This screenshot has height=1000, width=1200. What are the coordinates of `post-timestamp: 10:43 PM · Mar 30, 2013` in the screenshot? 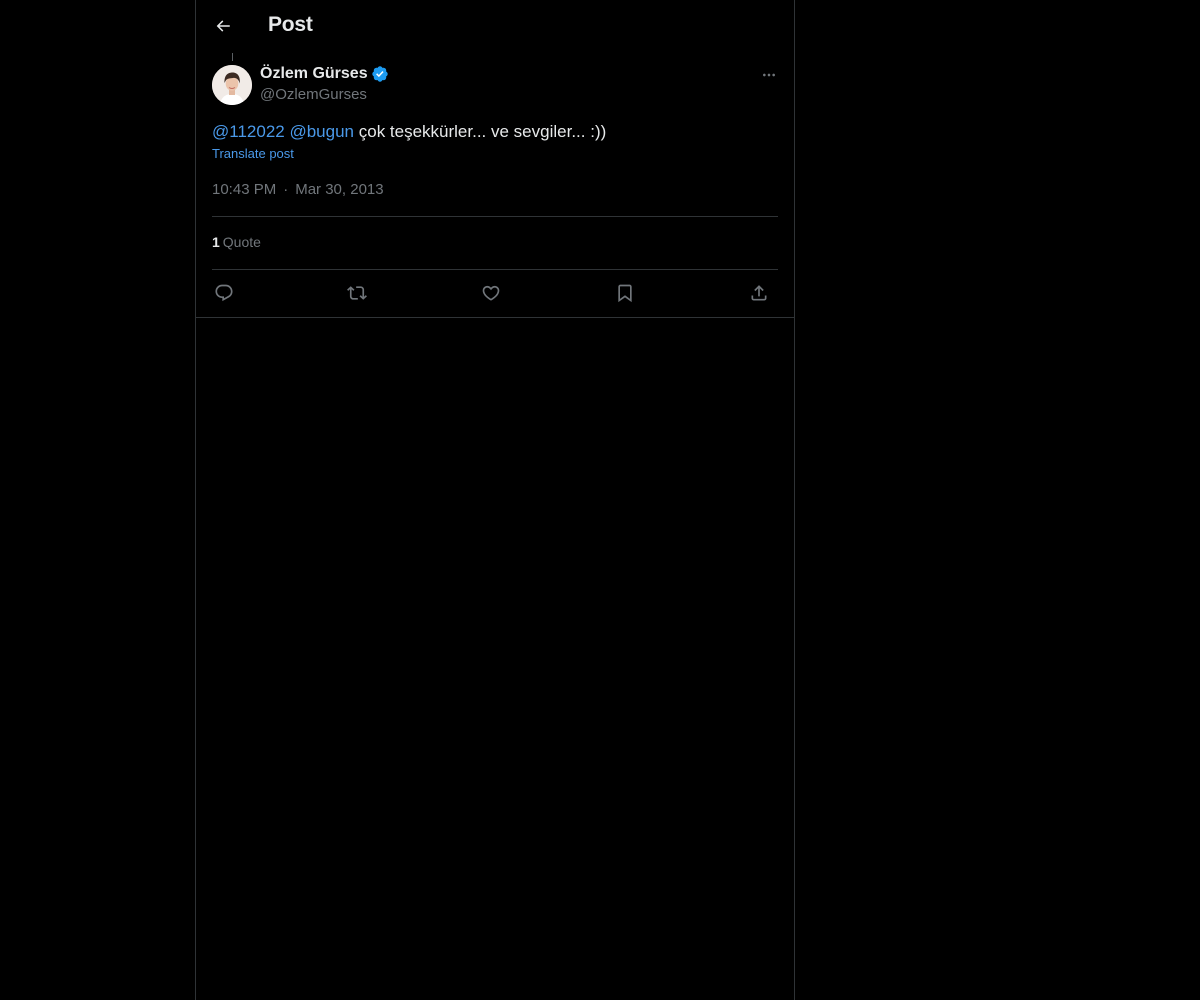 It's located at (298, 189).